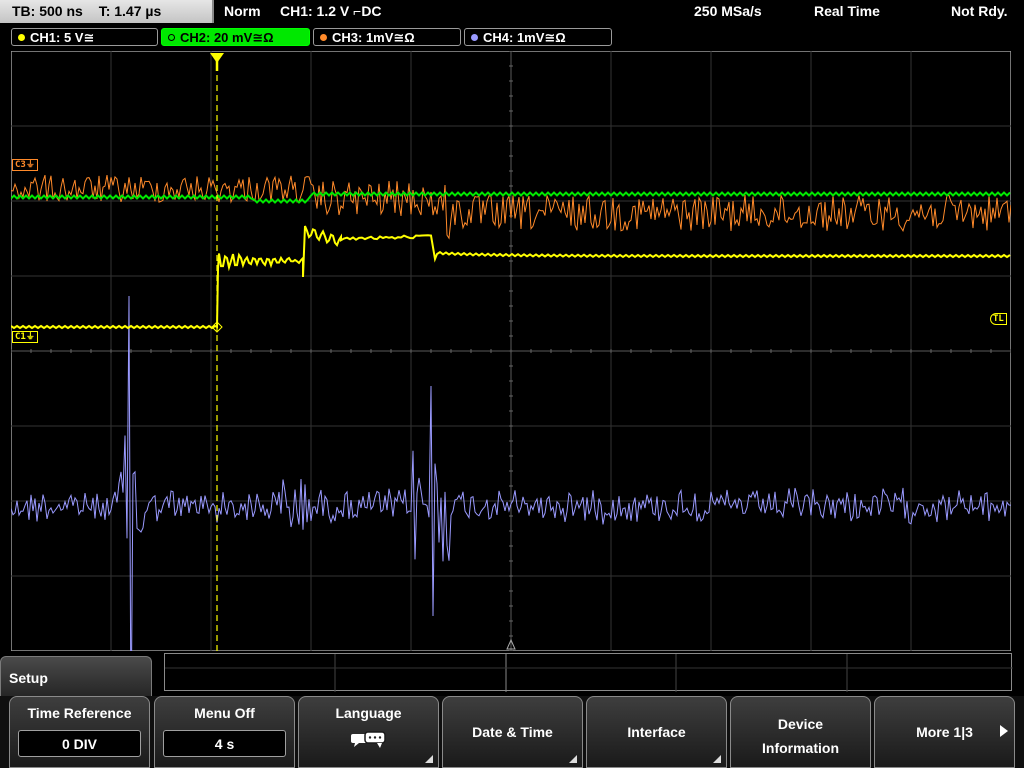 The height and width of the screenshot is (768, 1024). I want to click on time-reference-softkey: Time Reference 0 DIV, so click(79, 732).